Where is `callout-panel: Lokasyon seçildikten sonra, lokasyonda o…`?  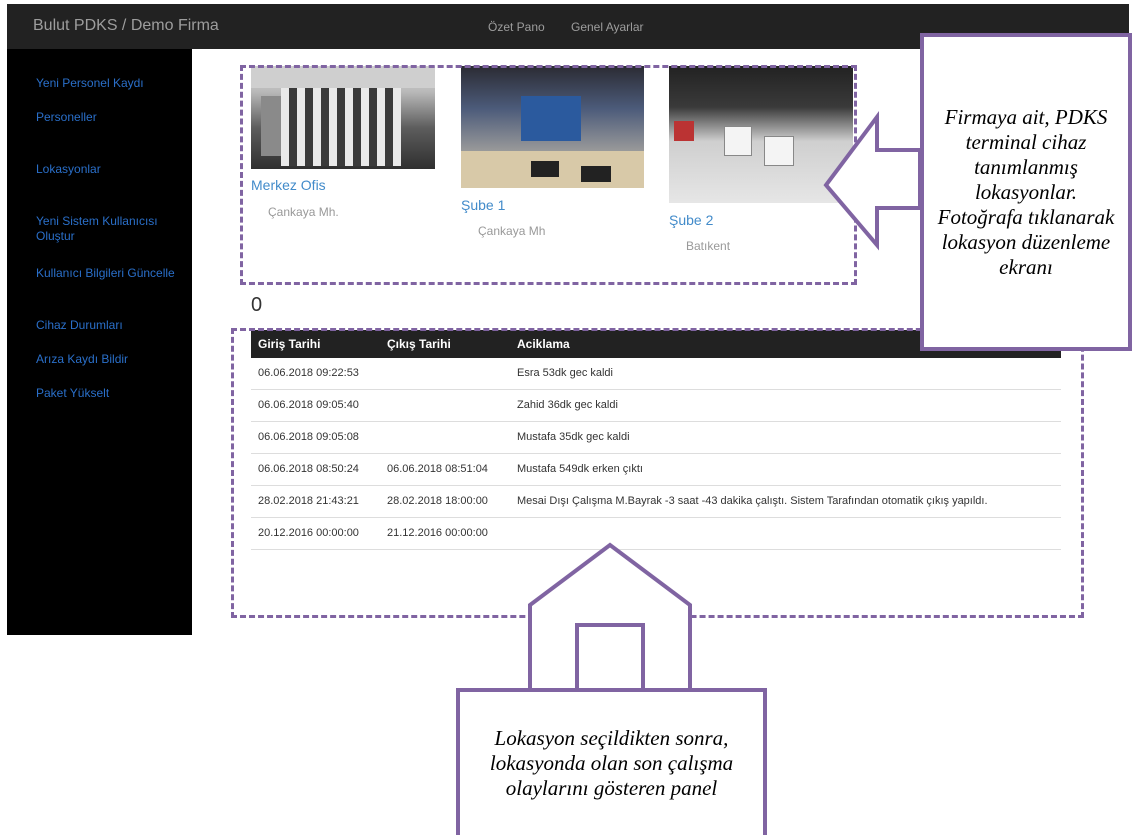 callout-panel: Lokasyon seçildikten sonra, lokasyonda o… is located at coordinates (611, 761).